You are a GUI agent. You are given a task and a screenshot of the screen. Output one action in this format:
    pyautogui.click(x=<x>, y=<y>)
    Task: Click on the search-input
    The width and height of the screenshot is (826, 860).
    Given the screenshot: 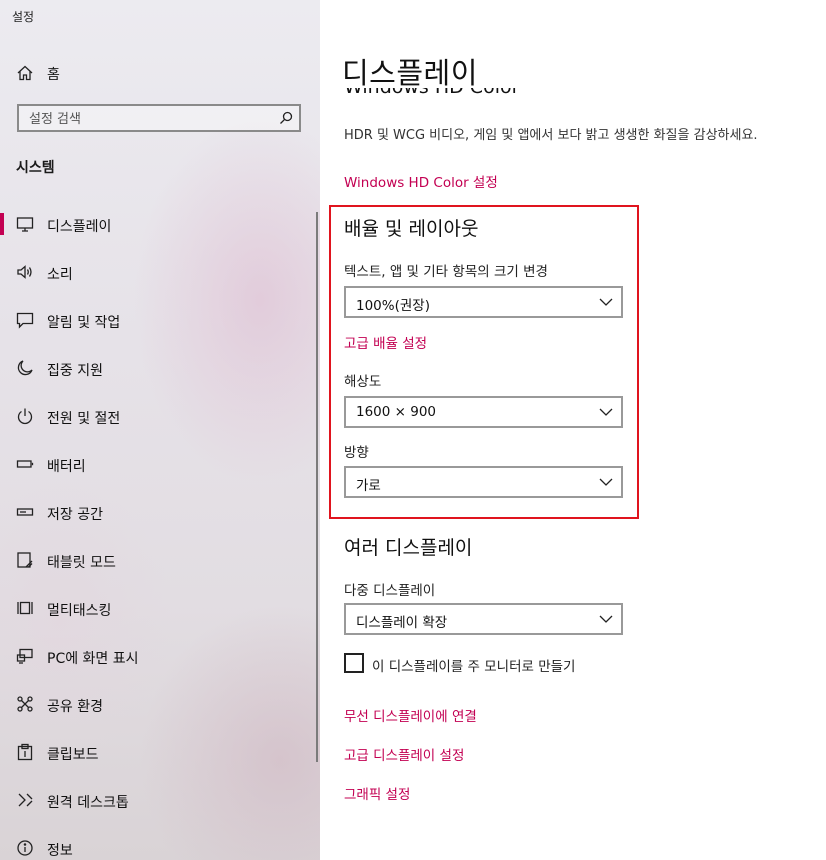 What is the action you would take?
    pyautogui.click(x=149, y=119)
    